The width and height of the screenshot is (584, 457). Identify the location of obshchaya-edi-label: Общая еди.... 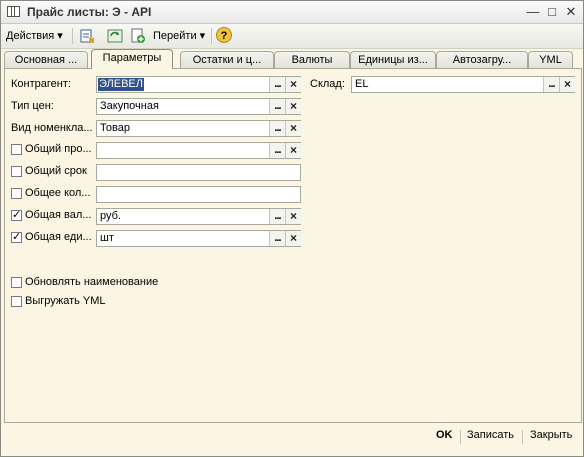
(58, 237).